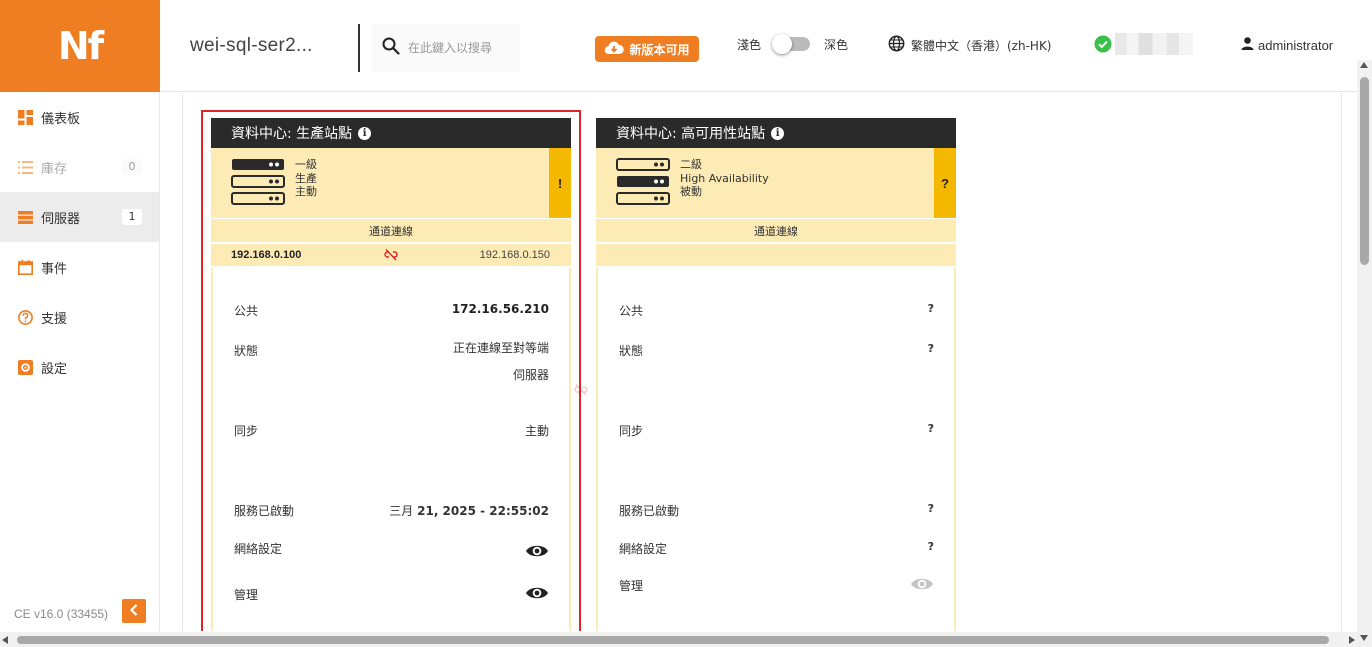  Describe the element at coordinates (776, 310) in the screenshot. I see `public-row: 公共 ?` at that location.